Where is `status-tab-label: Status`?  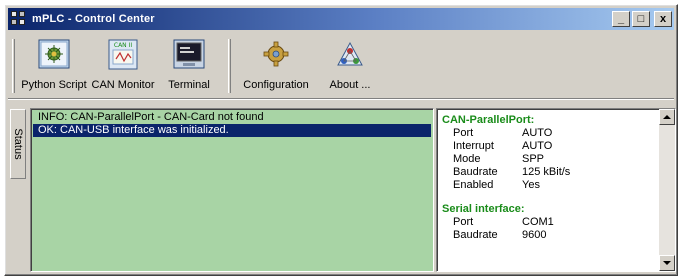 status-tab-label: Status is located at coordinates (18, 144).